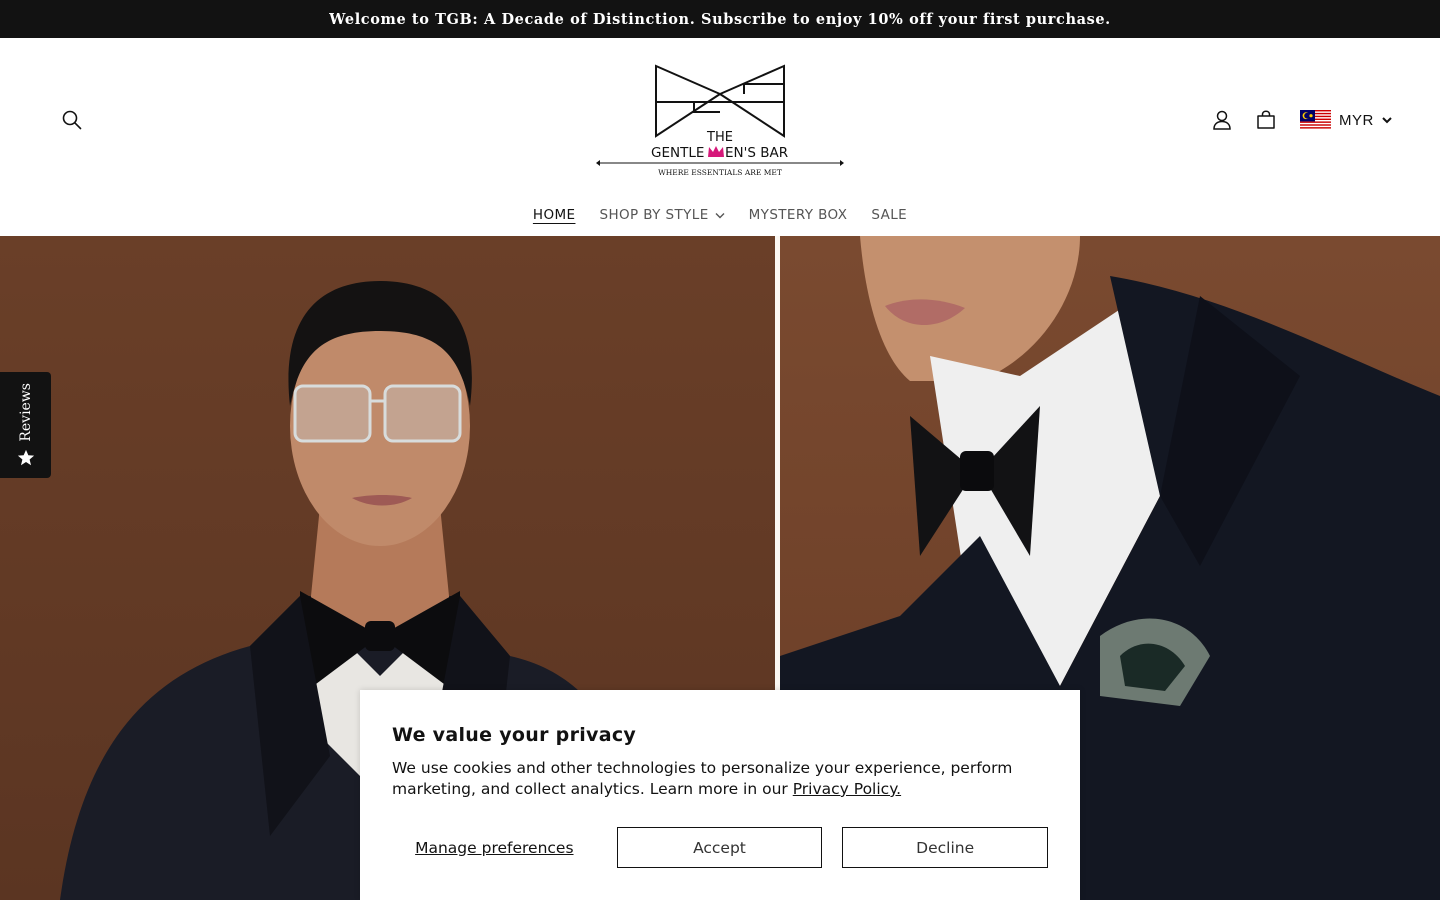 This screenshot has height=900, width=1440. I want to click on accept-button: Accept, so click(719, 847).